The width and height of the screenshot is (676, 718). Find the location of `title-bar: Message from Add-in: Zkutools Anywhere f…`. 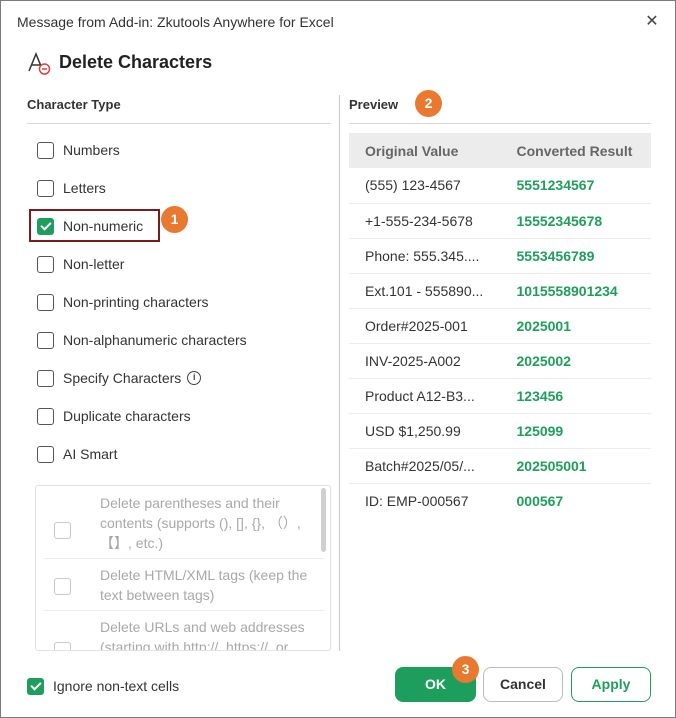

title-bar: Message from Add-in: Zkutools Anywhere f… is located at coordinates (338, 22).